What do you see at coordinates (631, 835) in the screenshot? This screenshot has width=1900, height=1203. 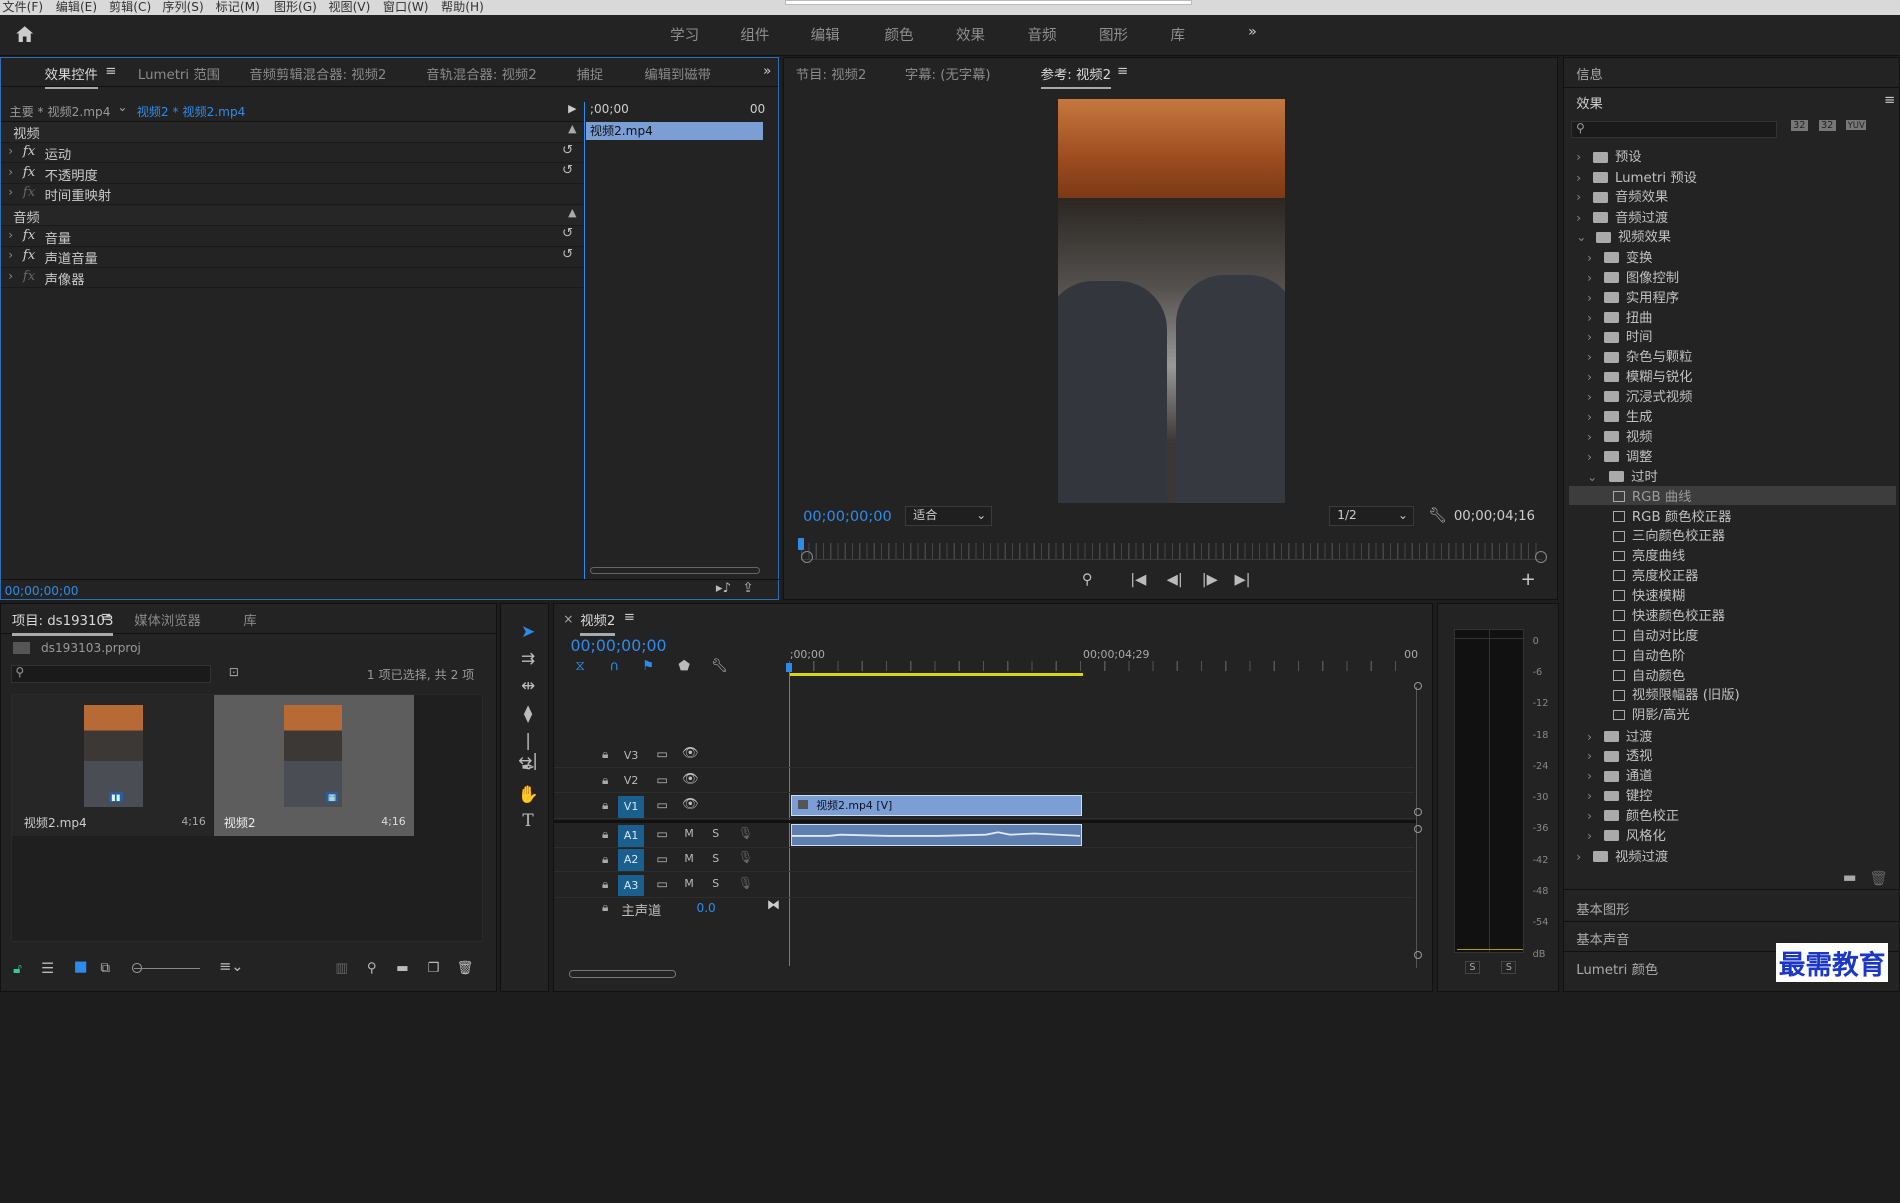 I see `track-target-button: A1` at bounding box center [631, 835].